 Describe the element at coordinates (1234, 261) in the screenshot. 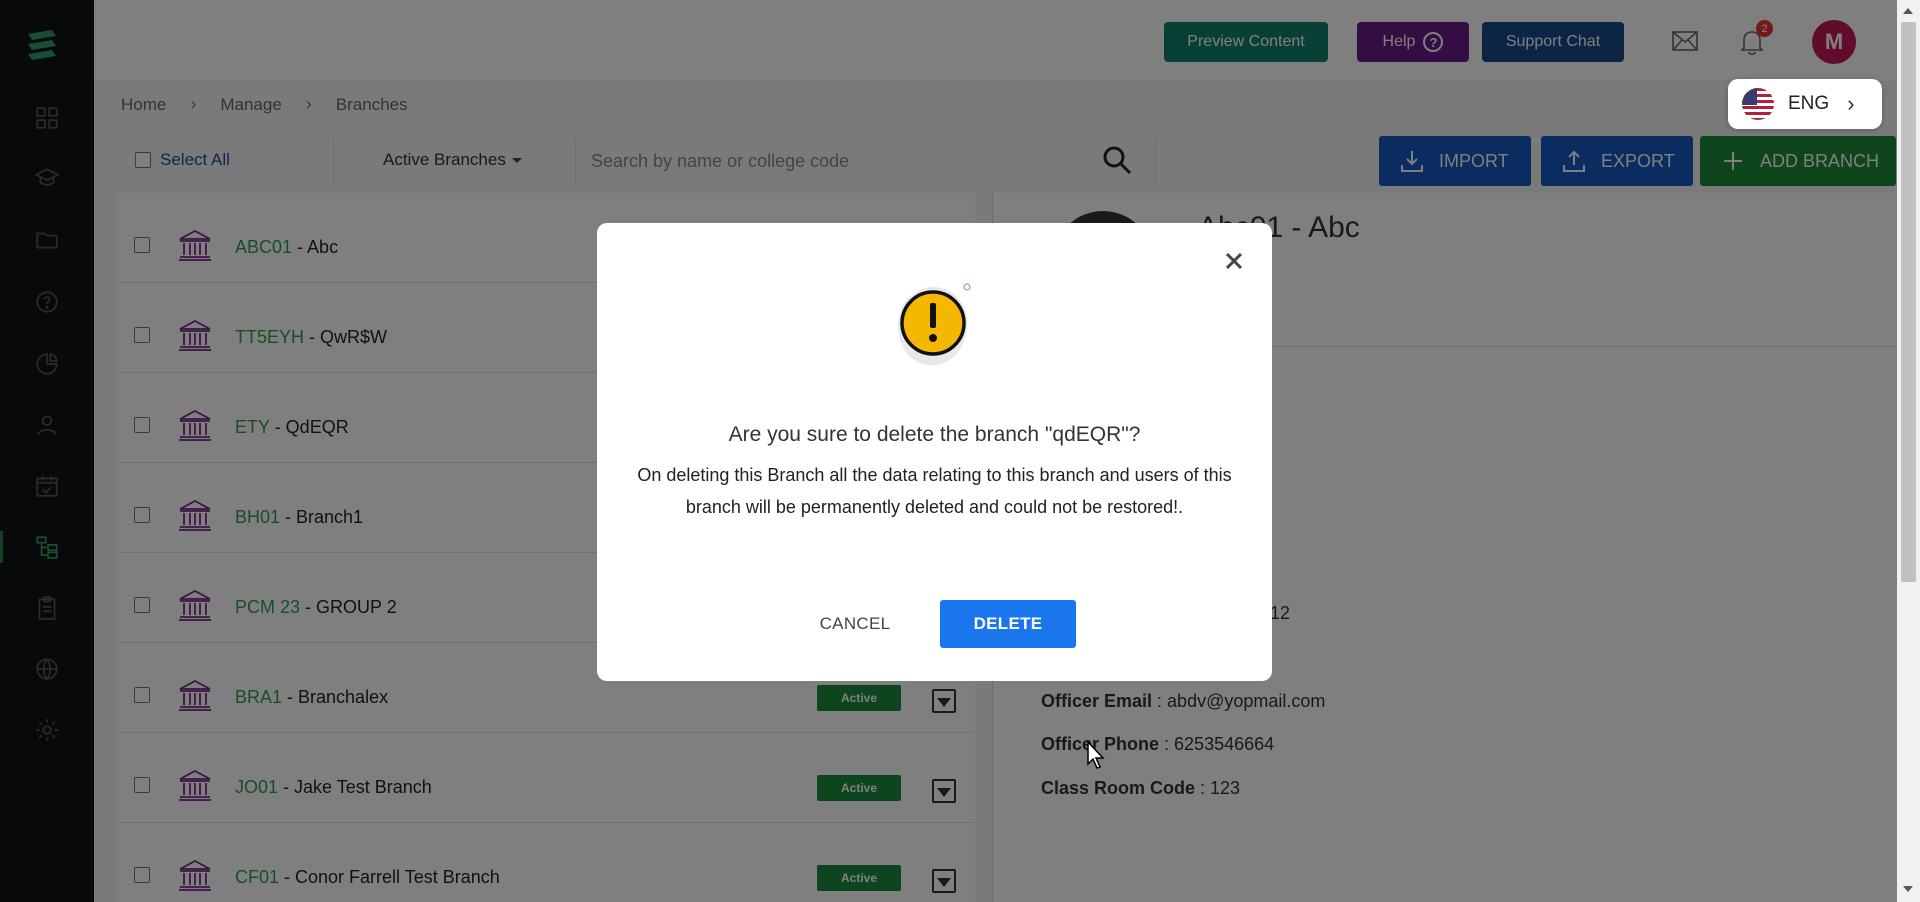

I see `close-icon` at that location.